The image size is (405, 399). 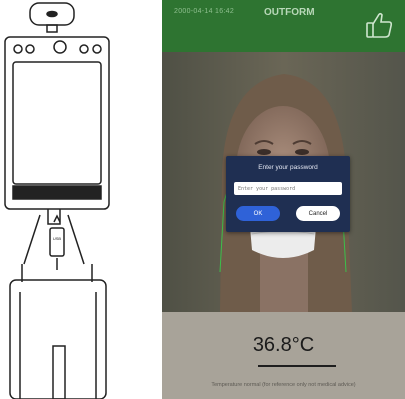 I want to click on brand-logo: OUTFORM, so click(x=289, y=12).